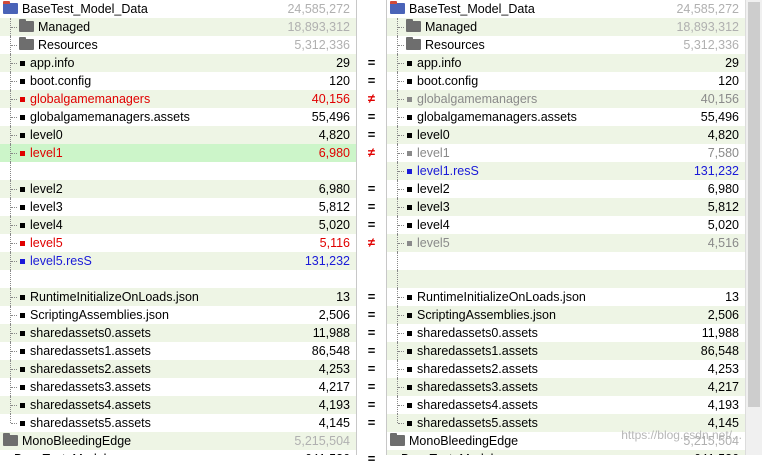  Describe the element at coordinates (178, 423) in the screenshot. I see `file-row: sharedassets5.assets 4,145` at that location.